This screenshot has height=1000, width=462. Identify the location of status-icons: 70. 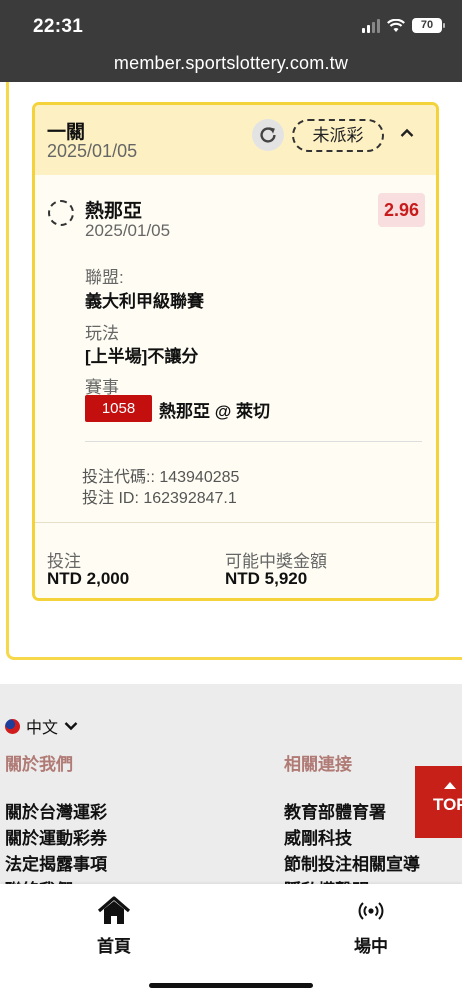
(403, 25).